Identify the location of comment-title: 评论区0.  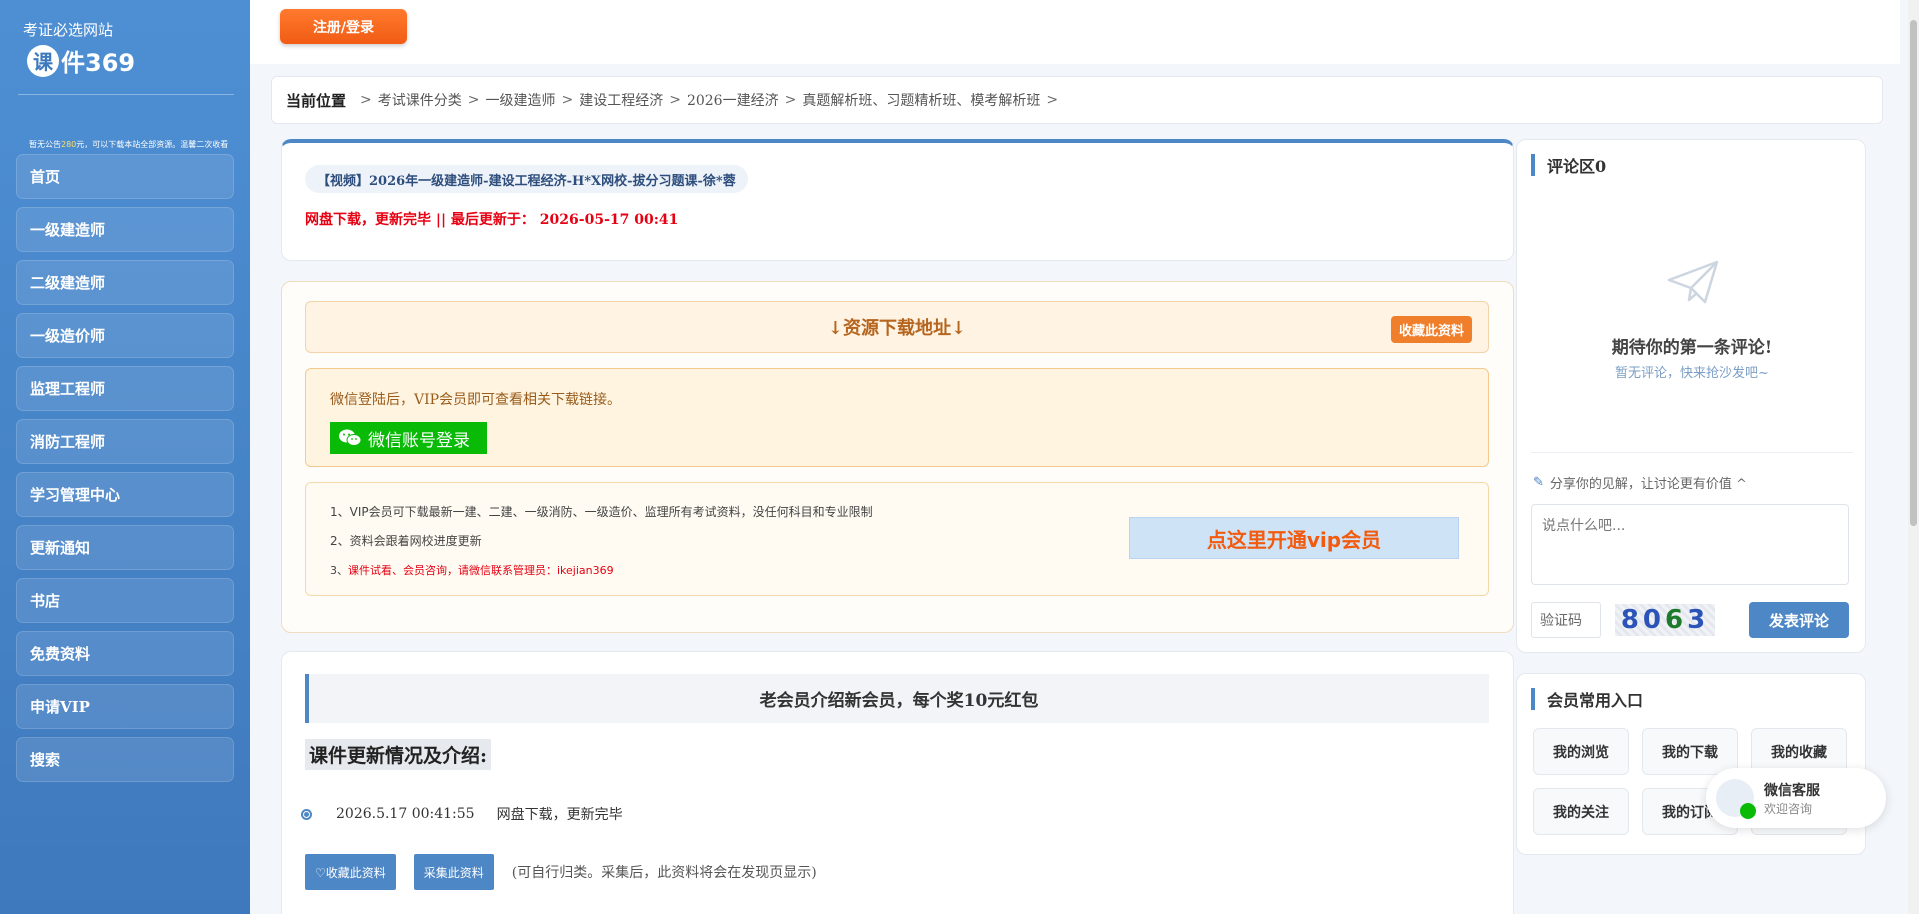
(1568, 165).